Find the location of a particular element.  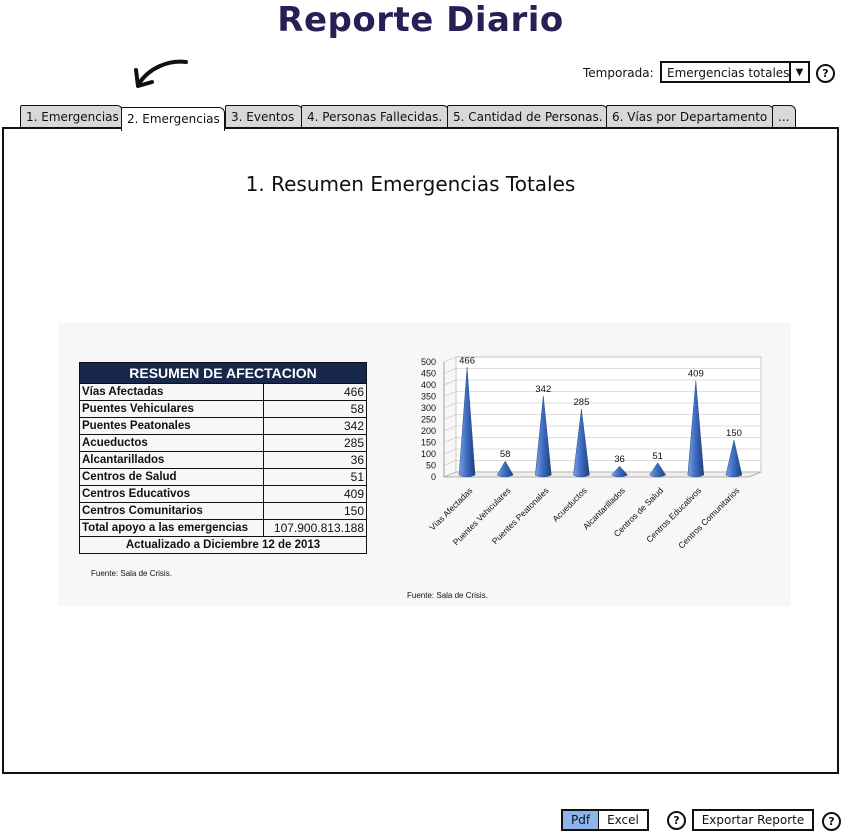

y-tick-label: 50 is located at coordinates (431, 466).